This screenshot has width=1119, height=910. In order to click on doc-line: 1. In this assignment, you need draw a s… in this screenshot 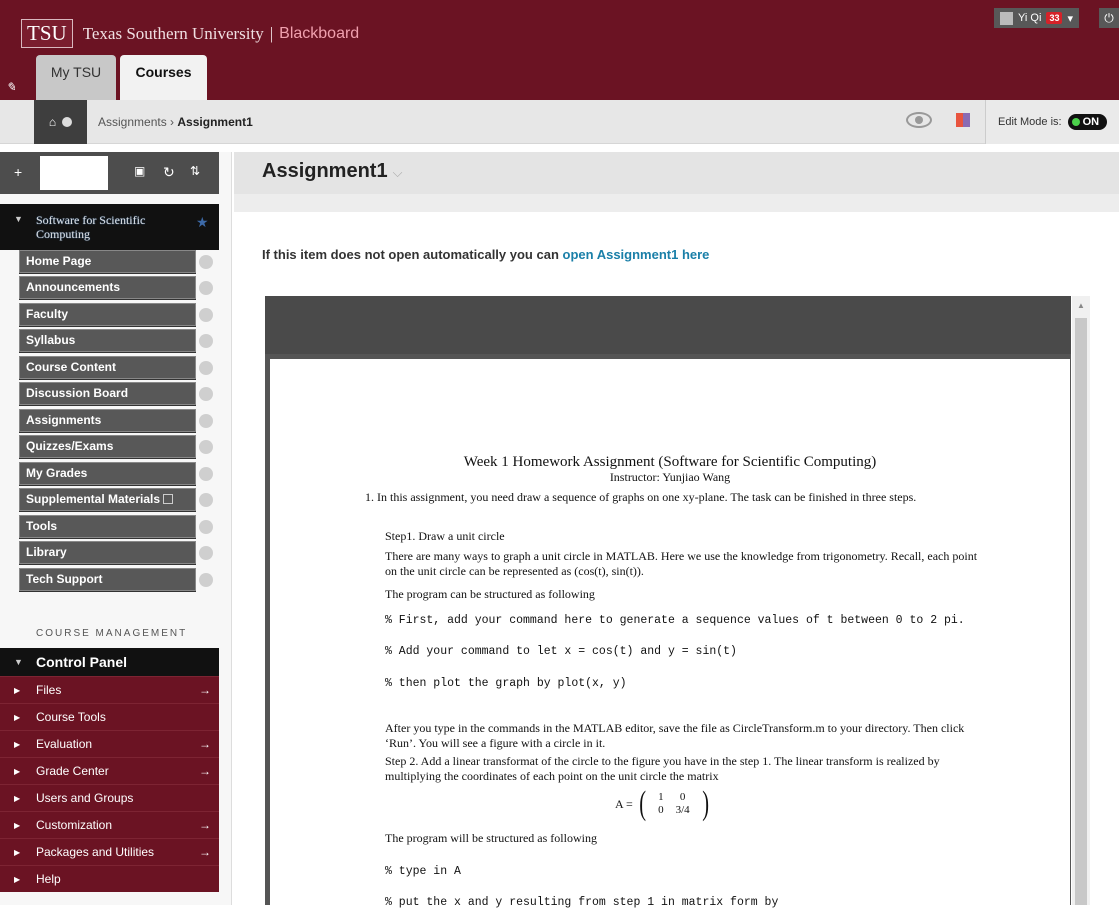, I will do `click(641, 497)`.